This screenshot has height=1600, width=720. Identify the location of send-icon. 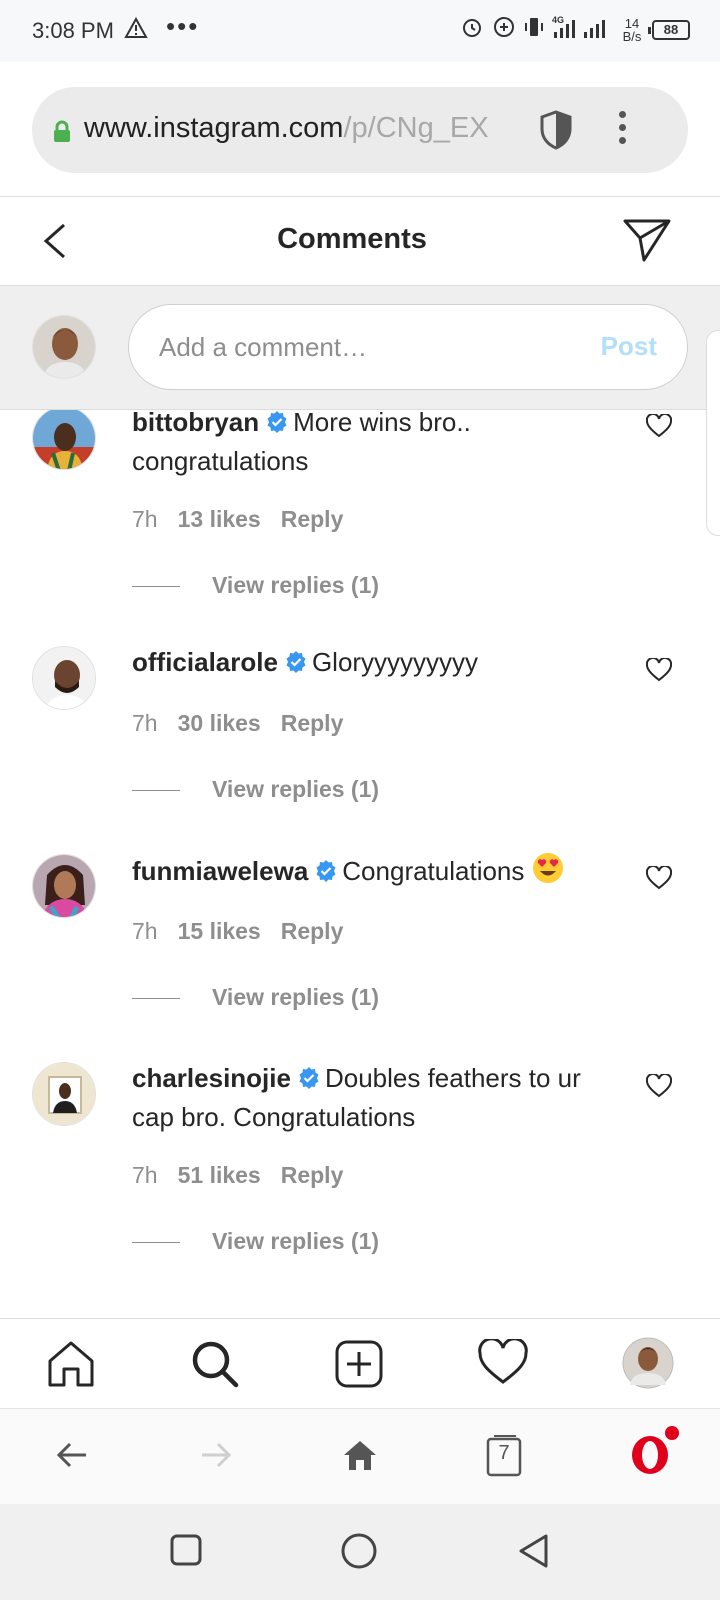
(647, 242).